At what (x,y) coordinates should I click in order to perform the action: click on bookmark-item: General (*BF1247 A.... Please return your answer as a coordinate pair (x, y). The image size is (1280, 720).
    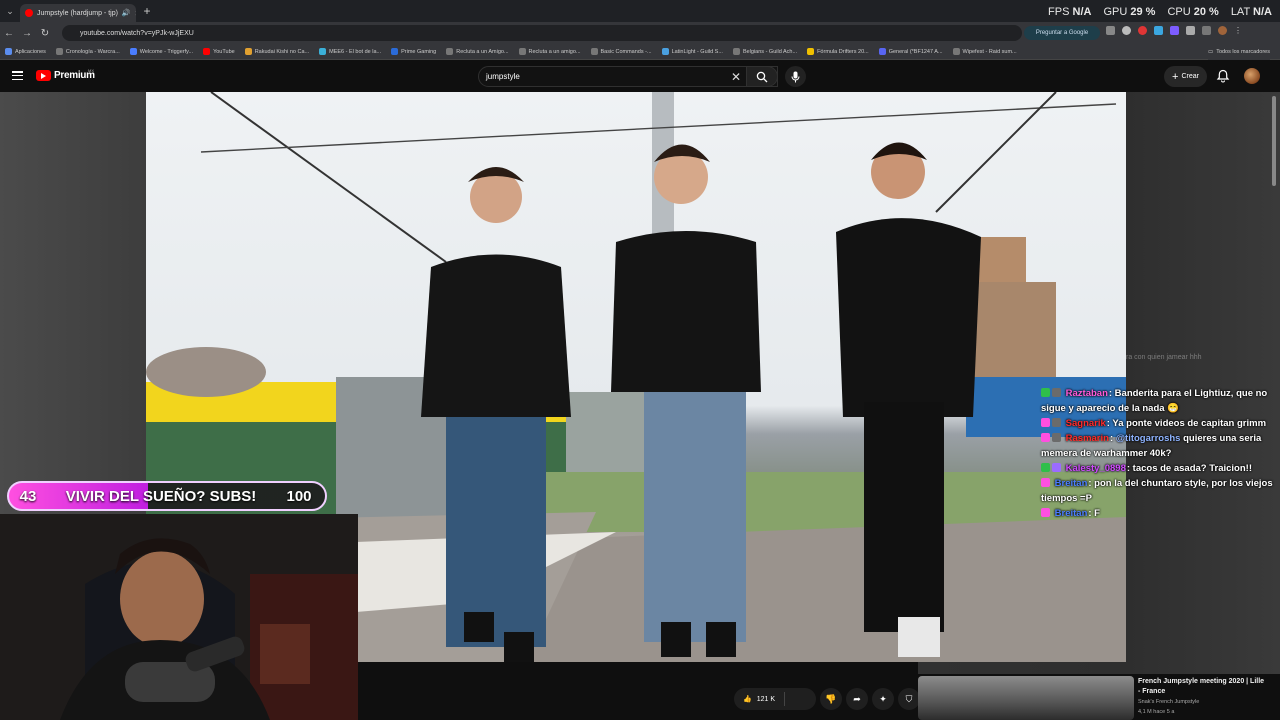
    Looking at the image, I should click on (910, 51).